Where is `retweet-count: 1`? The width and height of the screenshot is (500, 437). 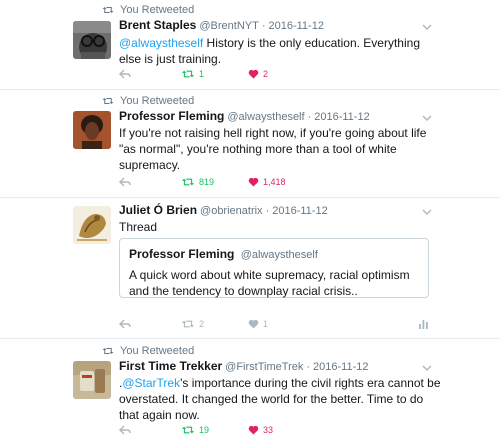
retweet-count: 1 is located at coordinates (202, 74).